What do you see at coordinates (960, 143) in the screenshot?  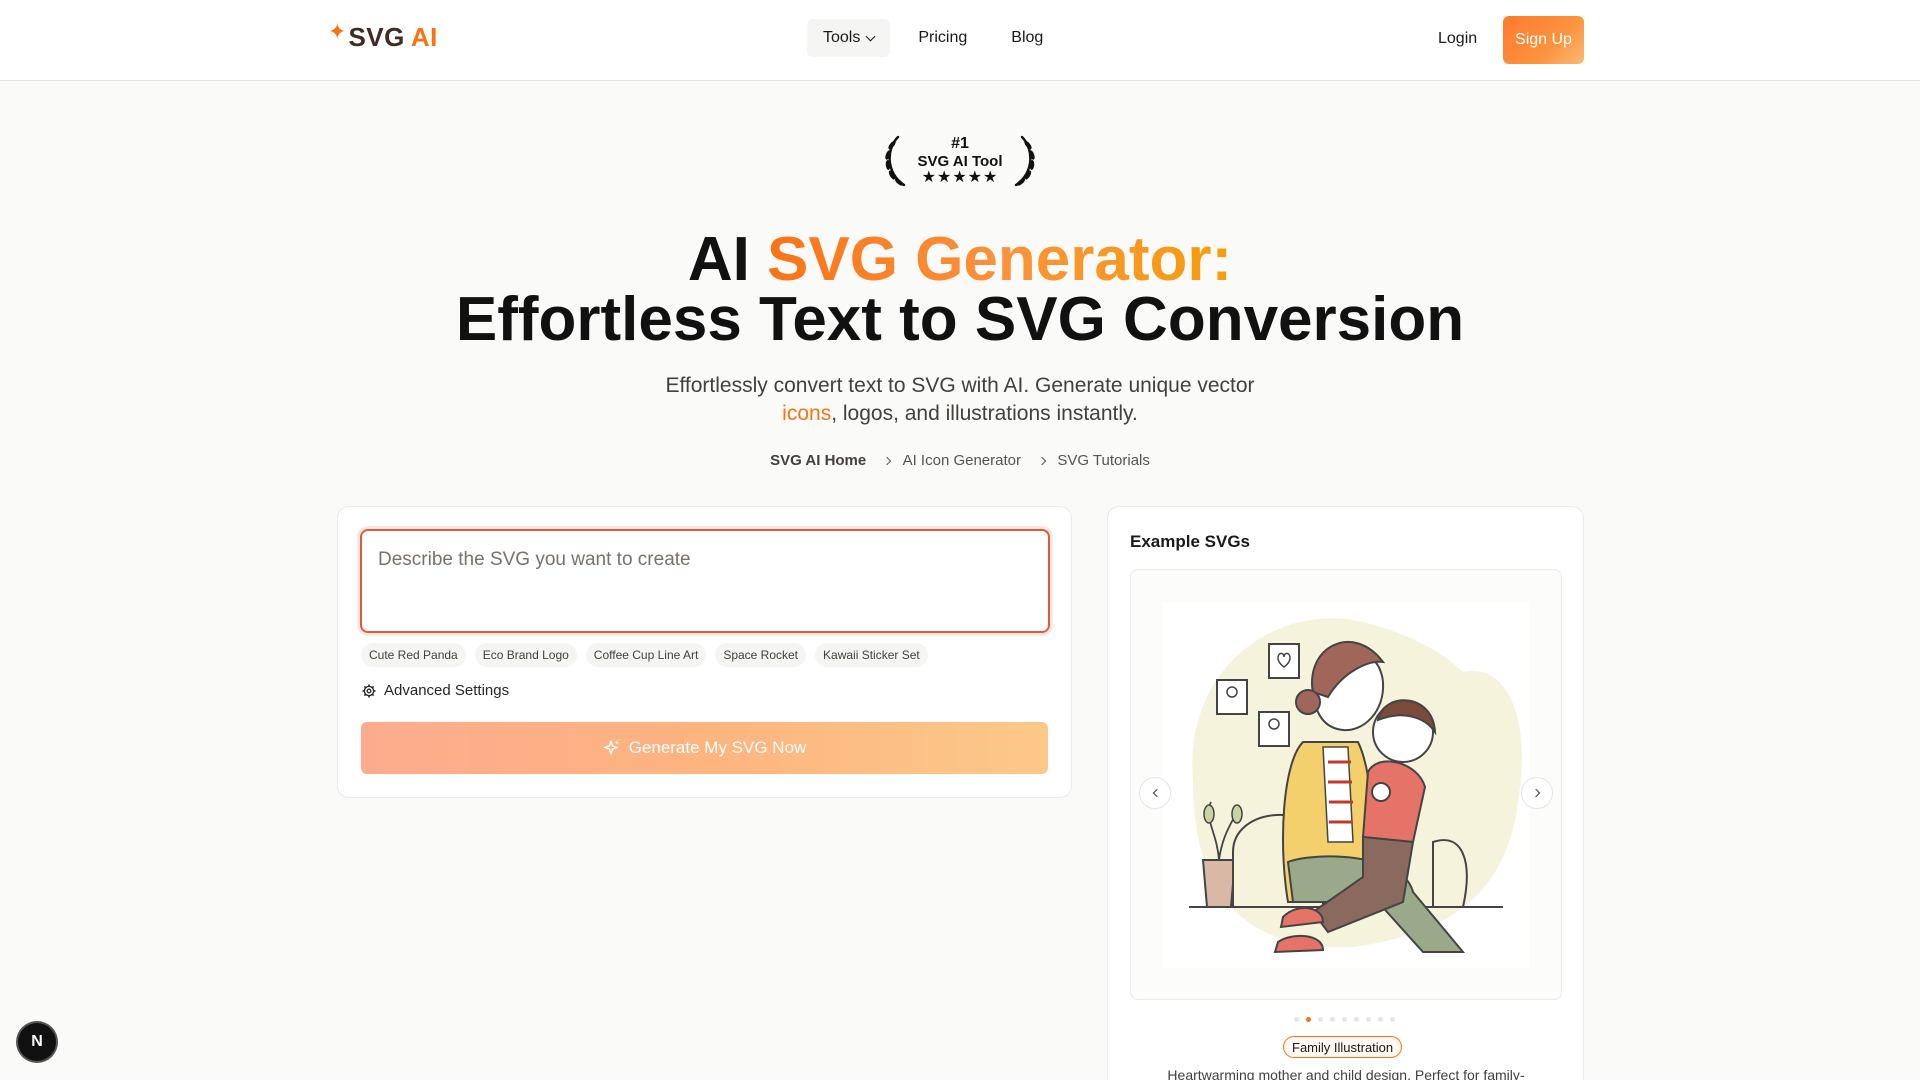 I see `badge-rank: #1` at bounding box center [960, 143].